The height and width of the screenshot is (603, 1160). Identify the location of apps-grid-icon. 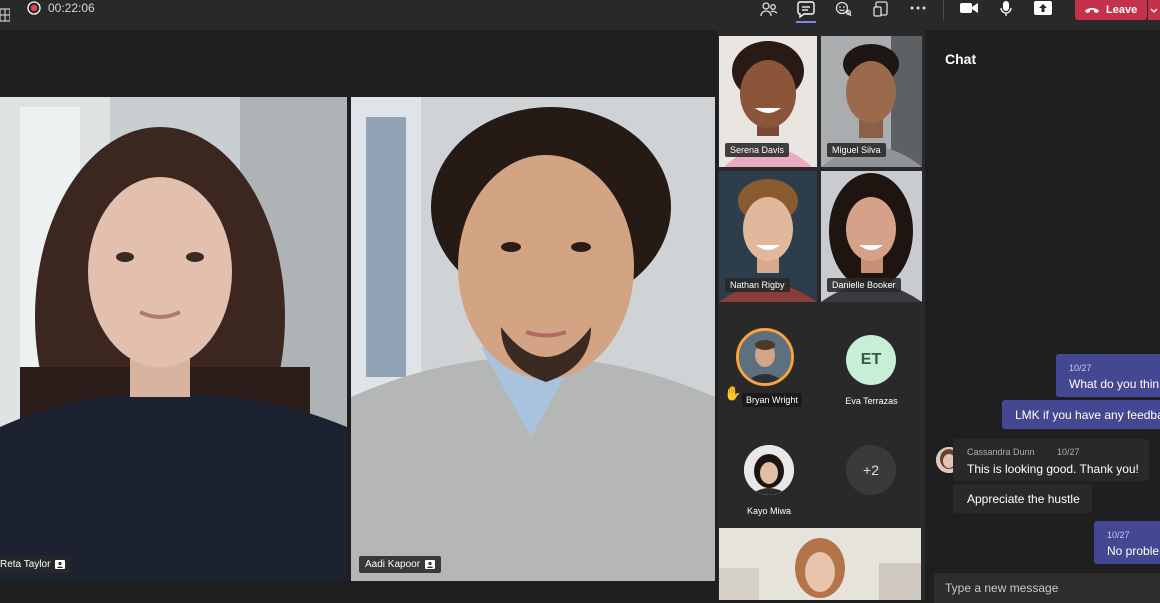
(5, 15).